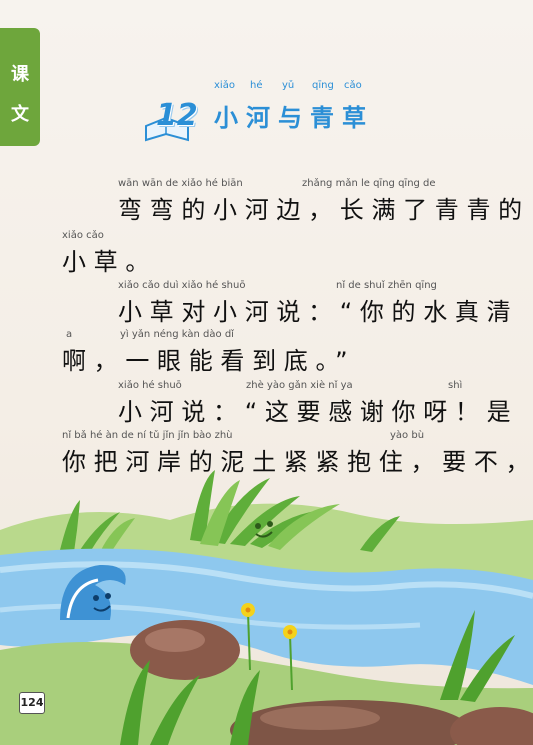 The width and height of the screenshot is (533, 745). What do you see at coordinates (177, 115) in the screenshot?
I see `lesson-number: 12` at bounding box center [177, 115].